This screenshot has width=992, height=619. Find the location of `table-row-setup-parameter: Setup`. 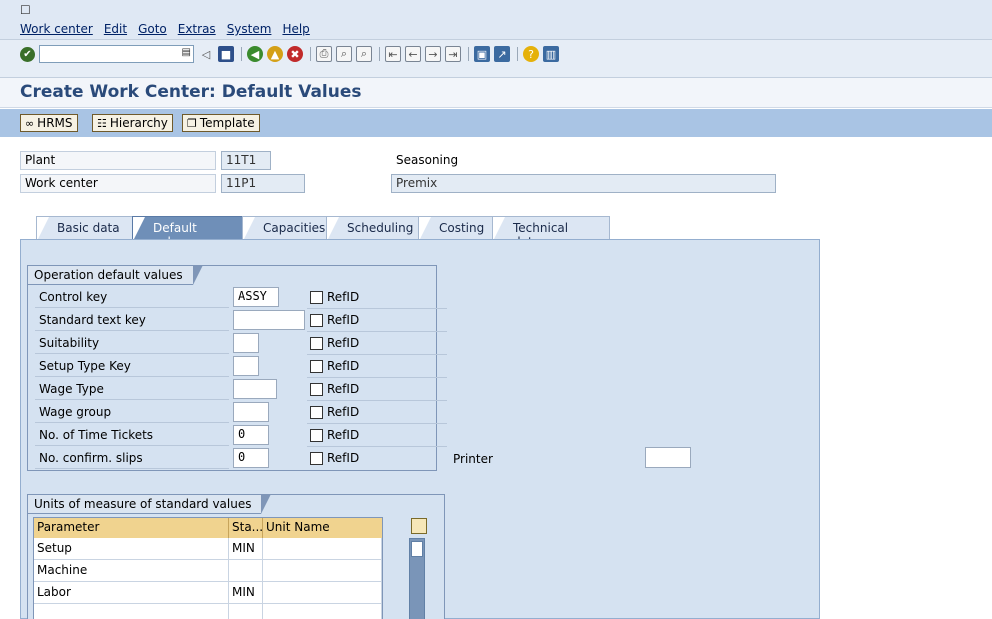

table-row-setup-parameter: Setup is located at coordinates (131, 549).